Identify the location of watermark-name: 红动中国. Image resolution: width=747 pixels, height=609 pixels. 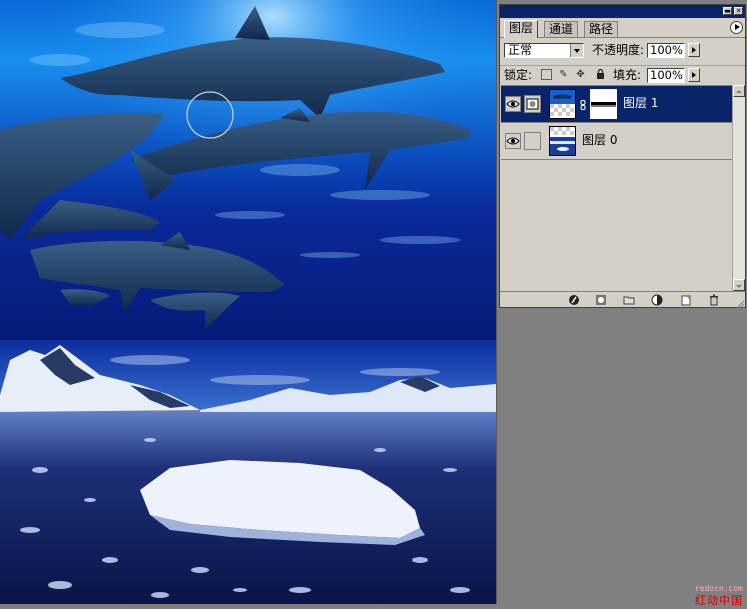
(719, 600).